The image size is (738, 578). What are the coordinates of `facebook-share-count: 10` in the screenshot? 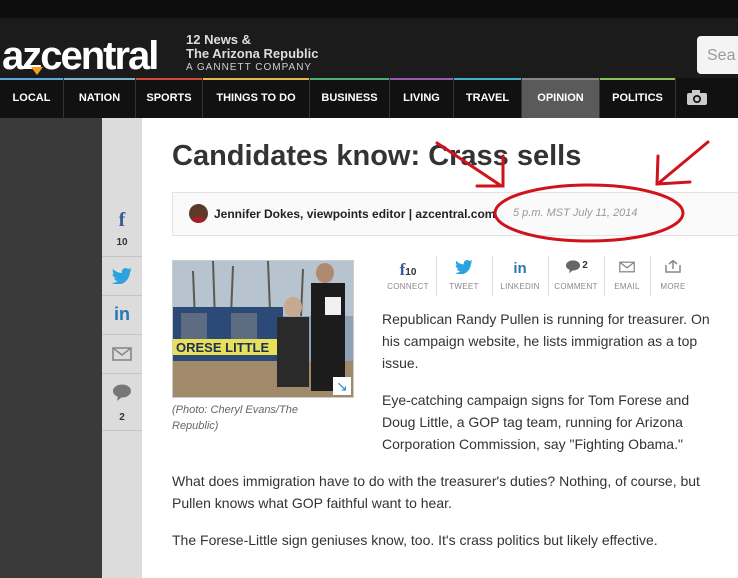 It's located at (411, 272).